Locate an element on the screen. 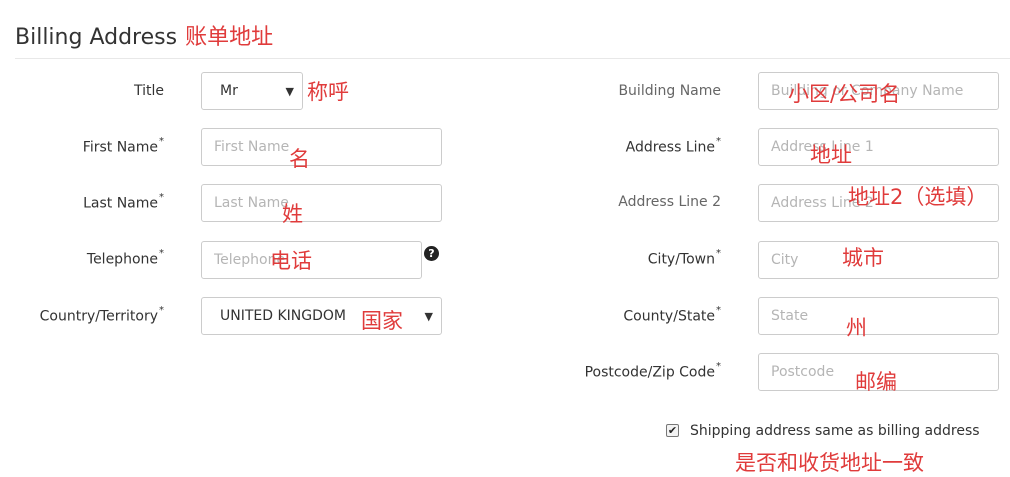 The height and width of the screenshot is (477, 1010). telephone-label: Telephone* is located at coordinates (125, 258).